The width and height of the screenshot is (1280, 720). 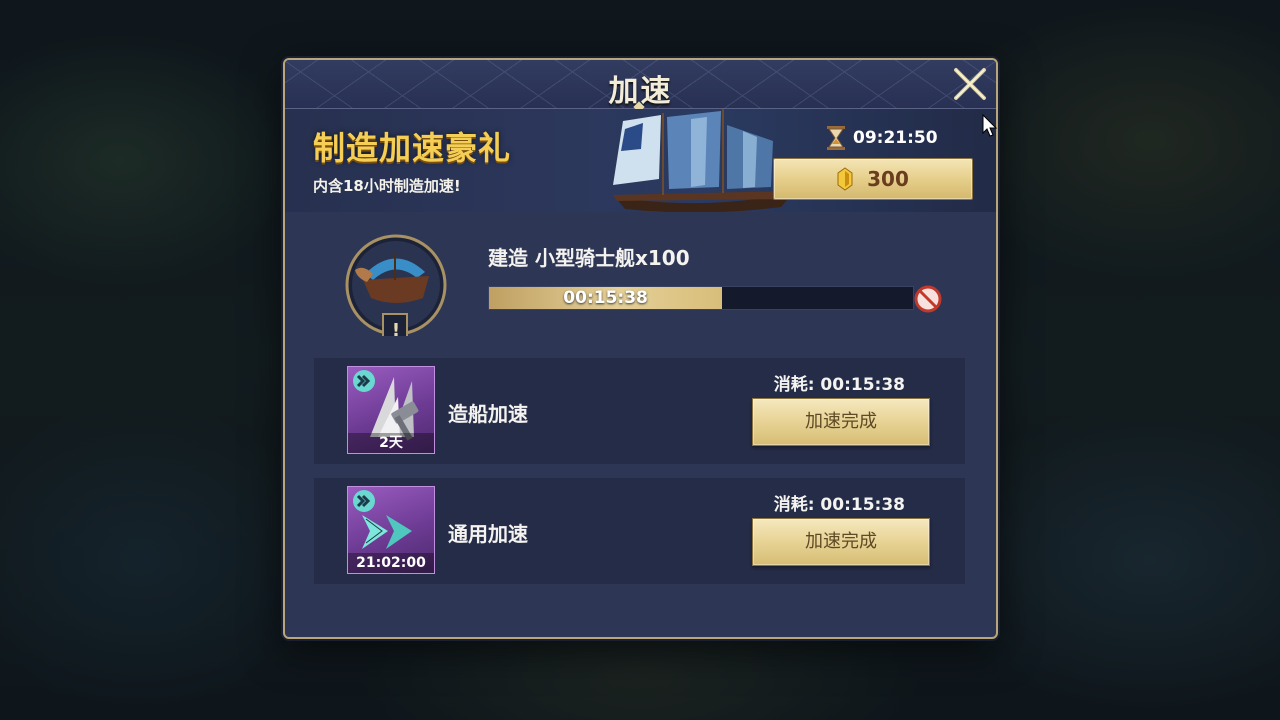 What do you see at coordinates (396, 330) in the screenshot?
I see `alert-badge: !` at bounding box center [396, 330].